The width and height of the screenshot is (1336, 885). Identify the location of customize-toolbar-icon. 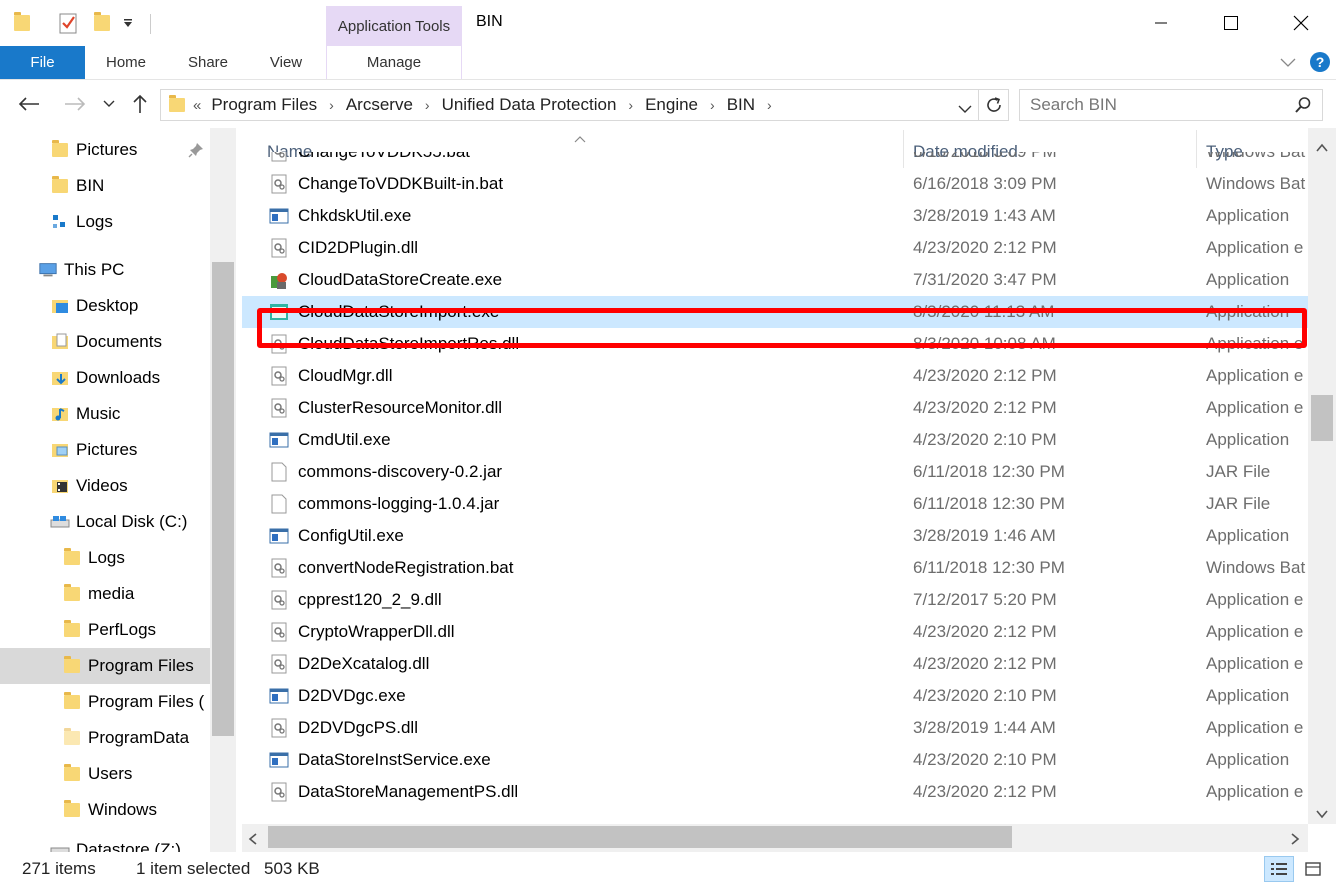
(128, 23).